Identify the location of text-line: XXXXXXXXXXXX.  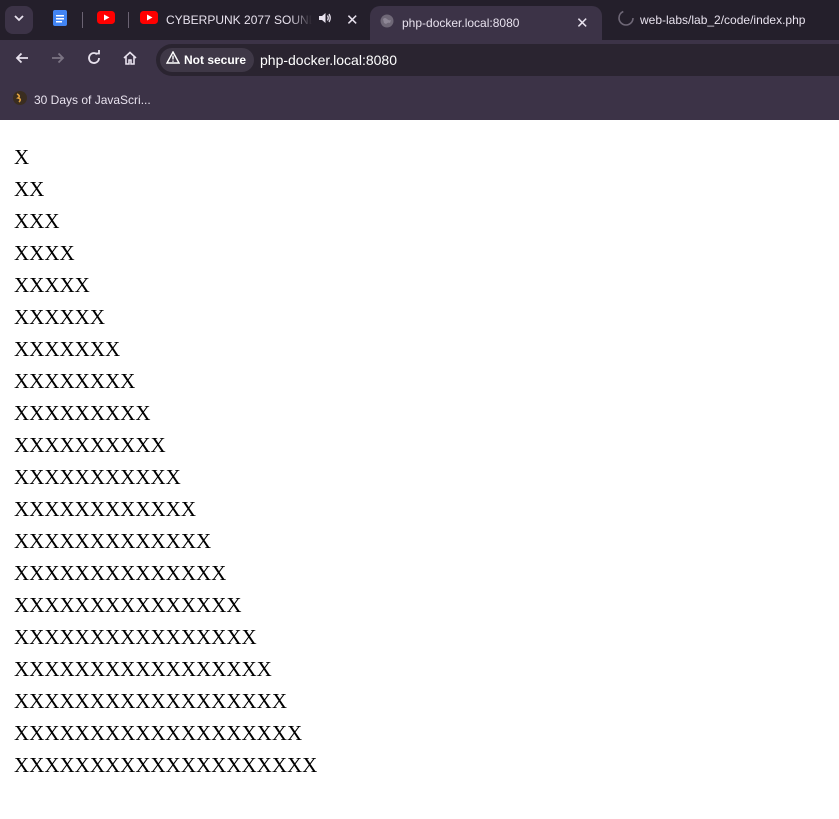
(105, 509).